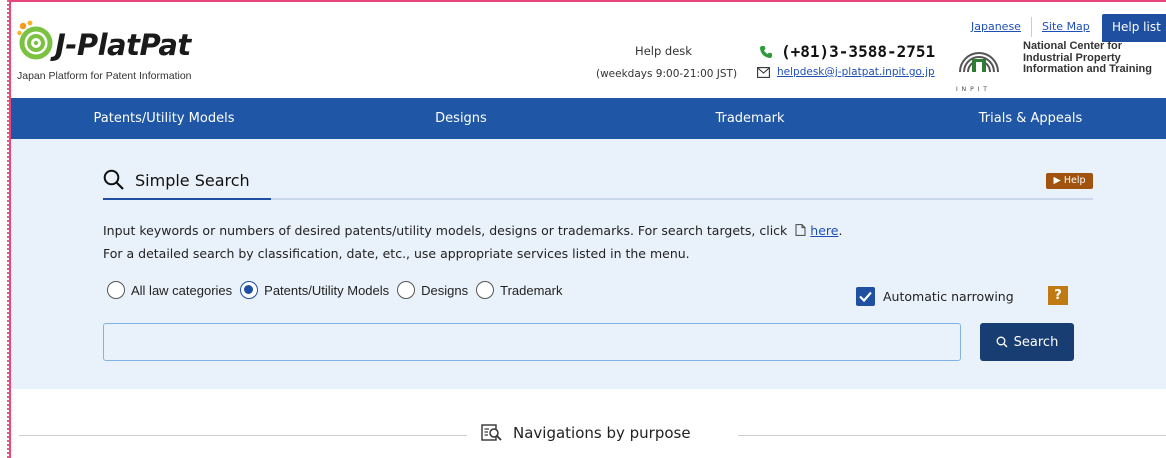  Describe the element at coordinates (800, 230) in the screenshot. I see `document-icon` at that location.